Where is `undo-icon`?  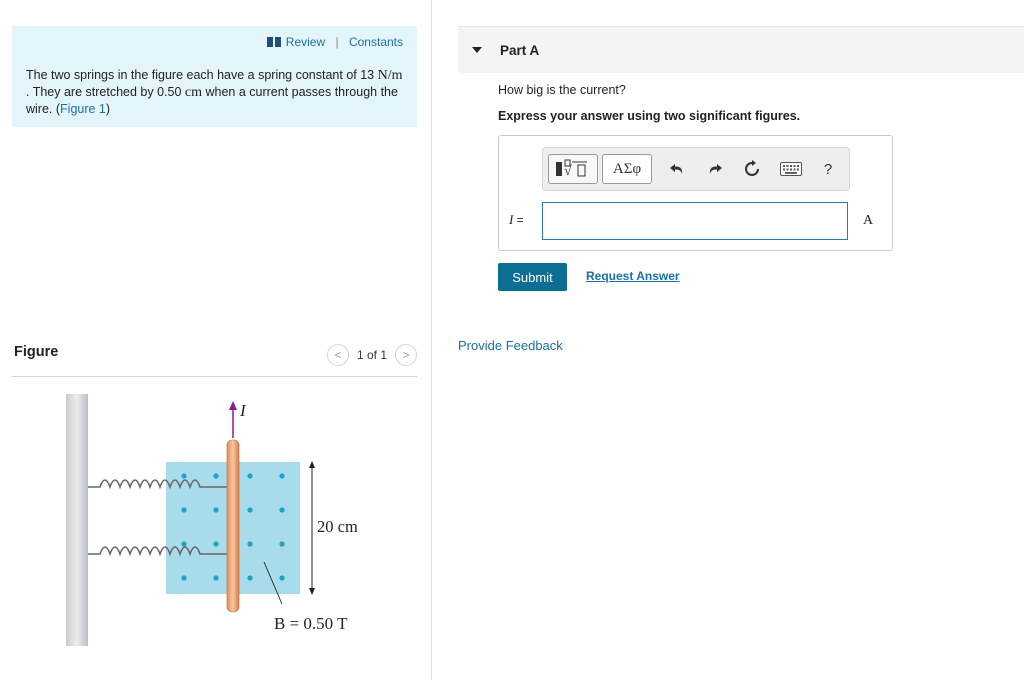 undo-icon is located at coordinates (676, 169).